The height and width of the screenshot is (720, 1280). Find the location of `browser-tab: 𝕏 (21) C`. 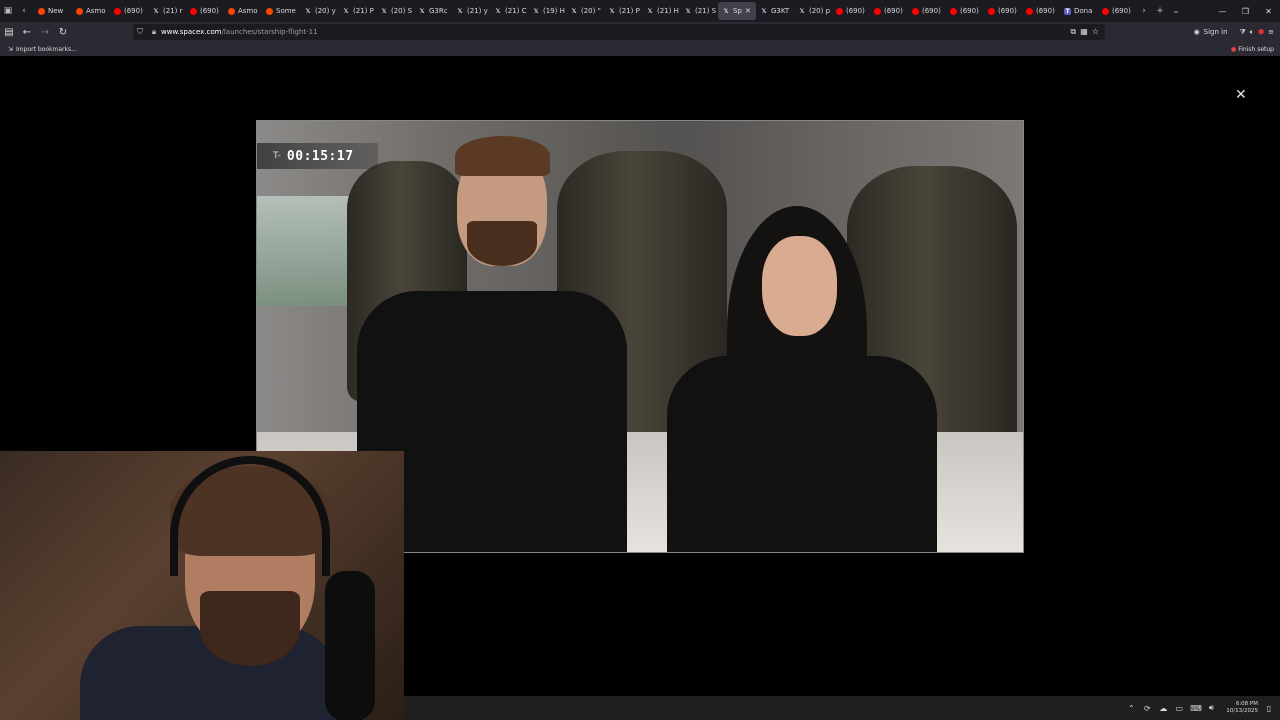

browser-tab: 𝕏 (21) C is located at coordinates (509, 11).